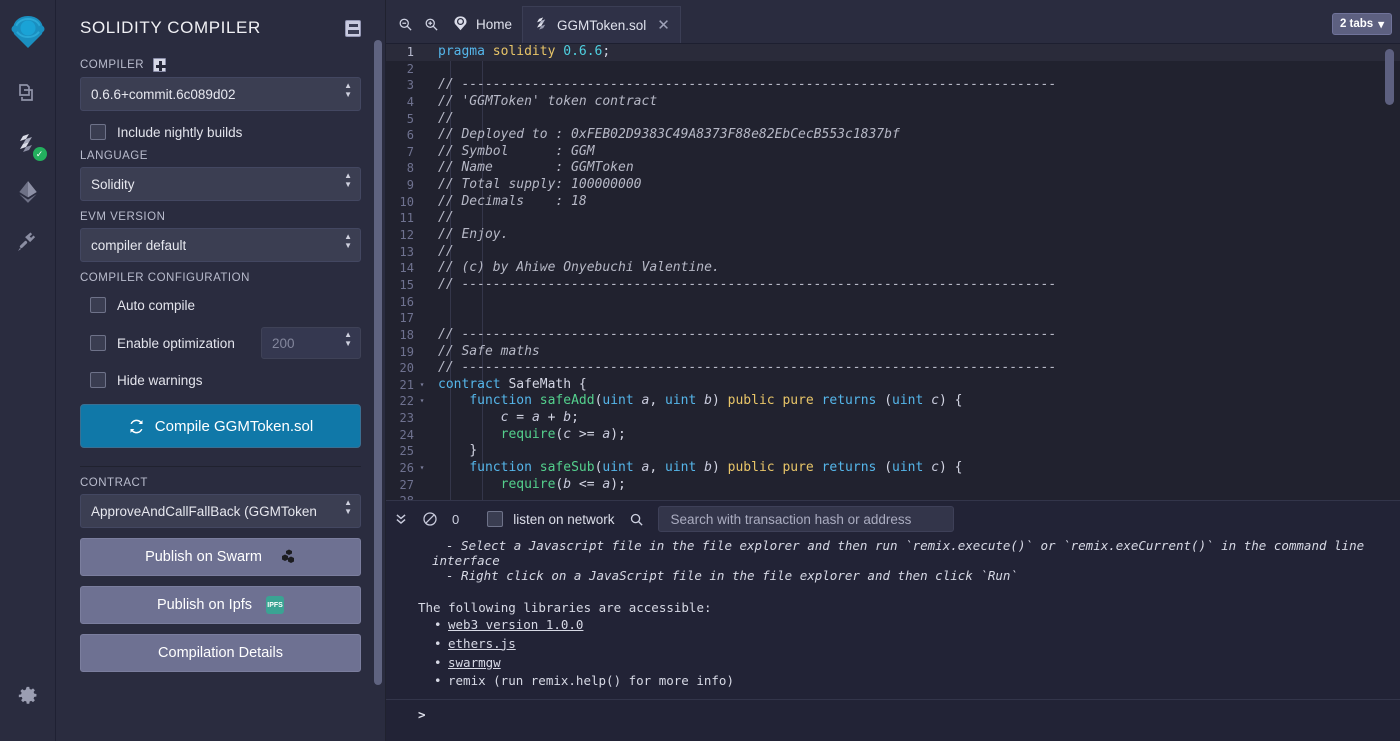  Describe the element at coordinates (893, 235) in the screenshot. I see `code-line: 12 // Enjoy.` at that location.